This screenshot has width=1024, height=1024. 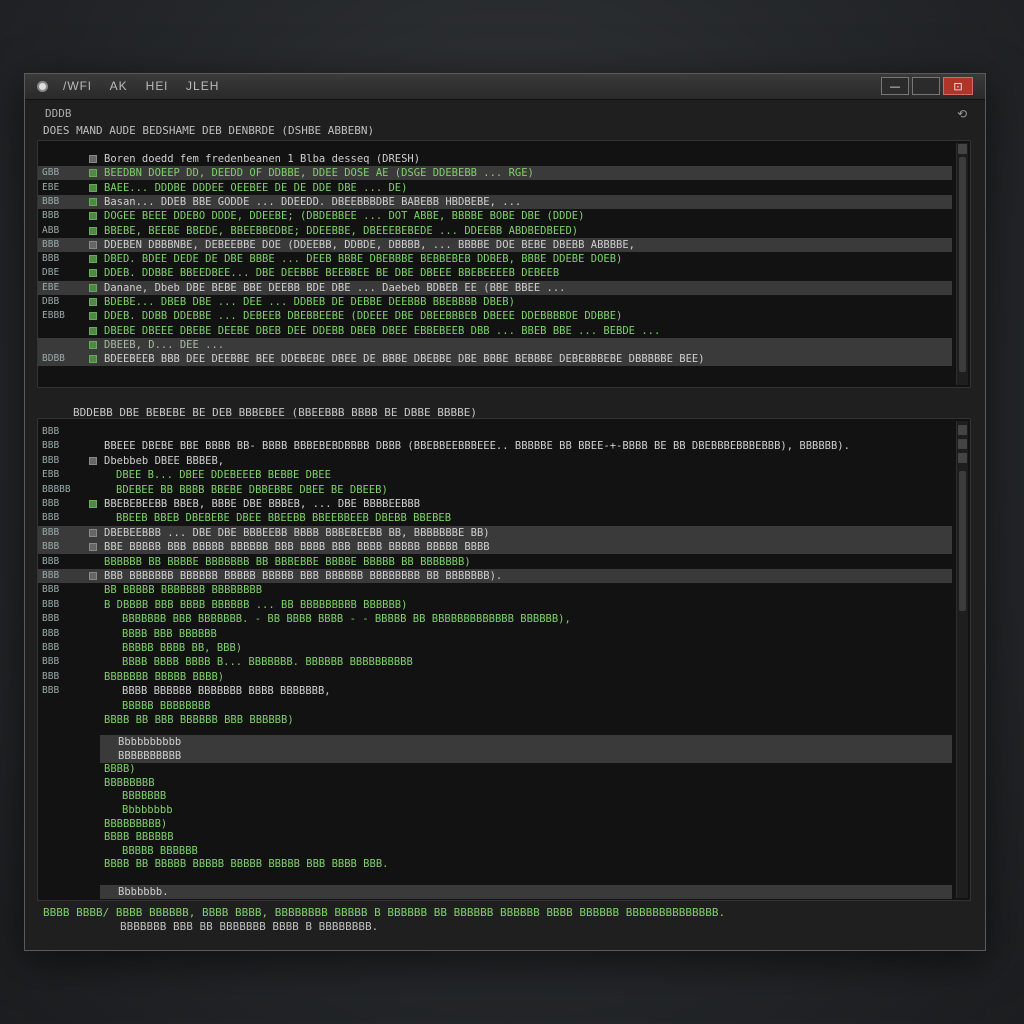 What do you see at coordinates (962, 114) in the screenshot?
I see `refresh-icon: ⟲` at bounding box center [962, 114].